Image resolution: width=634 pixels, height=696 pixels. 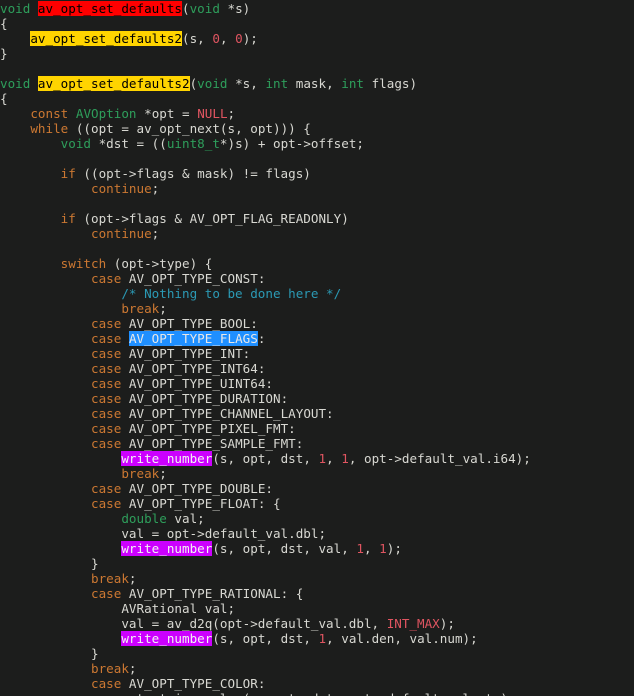 What do you see at coordinates (317, 143) in the screenshot?
I see `code-line: void *dst = ((uint8_t*)s) + opt->offset;` at bounding box center [317, 143].